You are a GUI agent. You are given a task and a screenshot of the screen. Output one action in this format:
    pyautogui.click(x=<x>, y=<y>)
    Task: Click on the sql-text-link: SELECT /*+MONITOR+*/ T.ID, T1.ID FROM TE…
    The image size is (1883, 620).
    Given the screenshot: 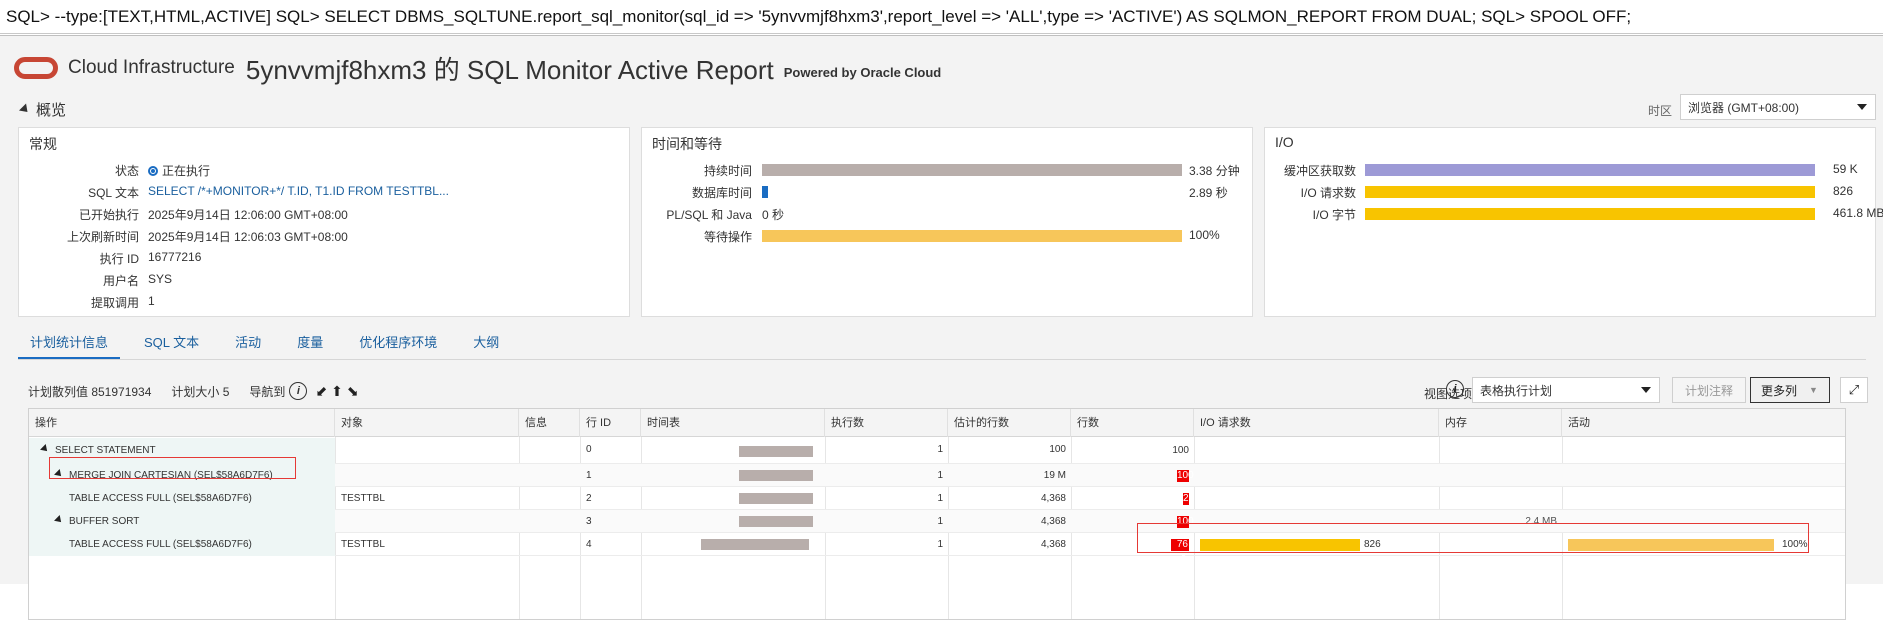 What is the action you would take?
    pyautogui.click(x=298, y=191)
    